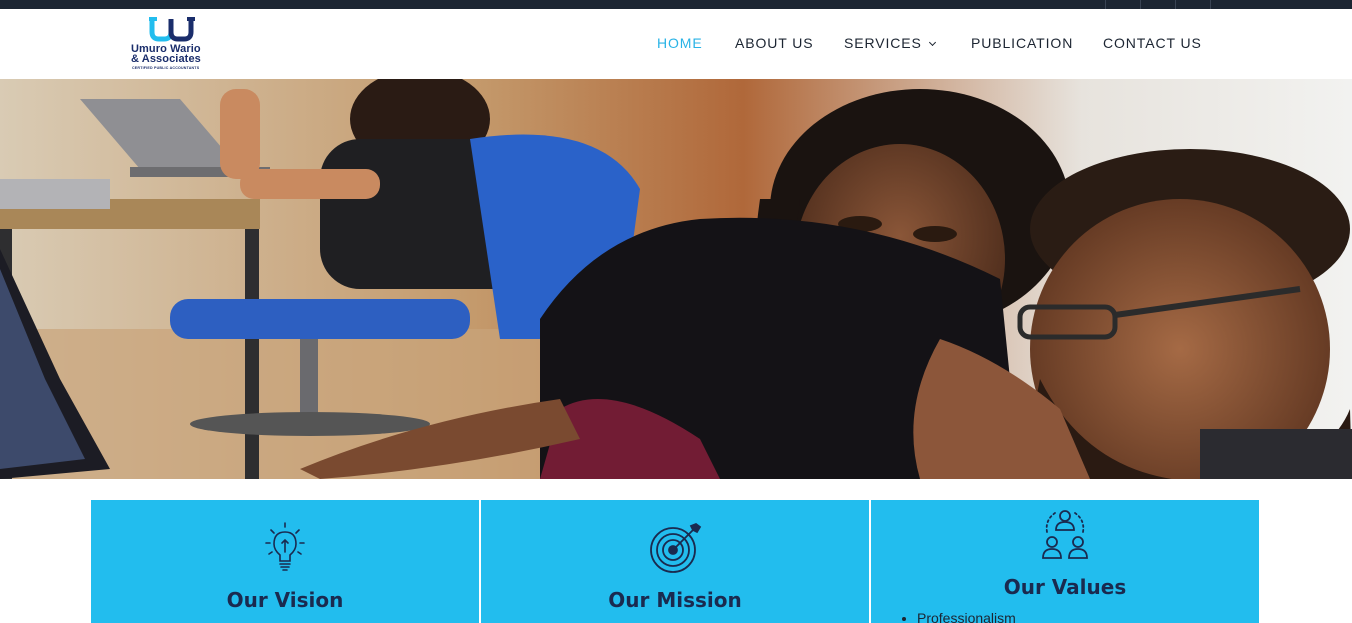 The width and height of the screenshot is (1352, 623). What do you see at coordinates (883, 43) in the screenshot?
I see `nav-services-label: SERVICES` at bounding box center [883, 43].